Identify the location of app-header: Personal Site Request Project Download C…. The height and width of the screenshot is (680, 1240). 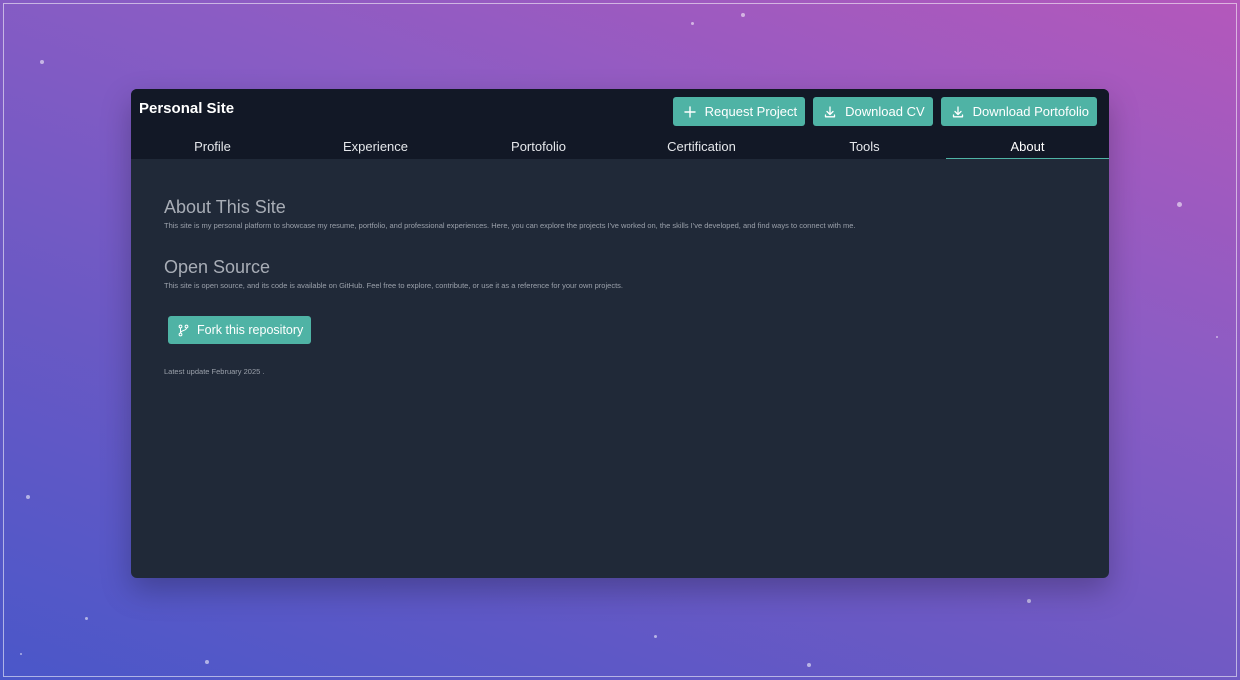
(620, 124).